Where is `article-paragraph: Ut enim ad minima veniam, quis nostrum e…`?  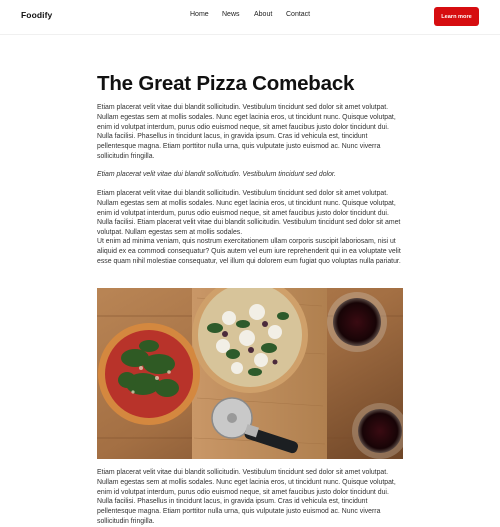
article-paragraph: Ut enim ad minima veniam, quis nostrum e… is located at coordinates (249, 251).